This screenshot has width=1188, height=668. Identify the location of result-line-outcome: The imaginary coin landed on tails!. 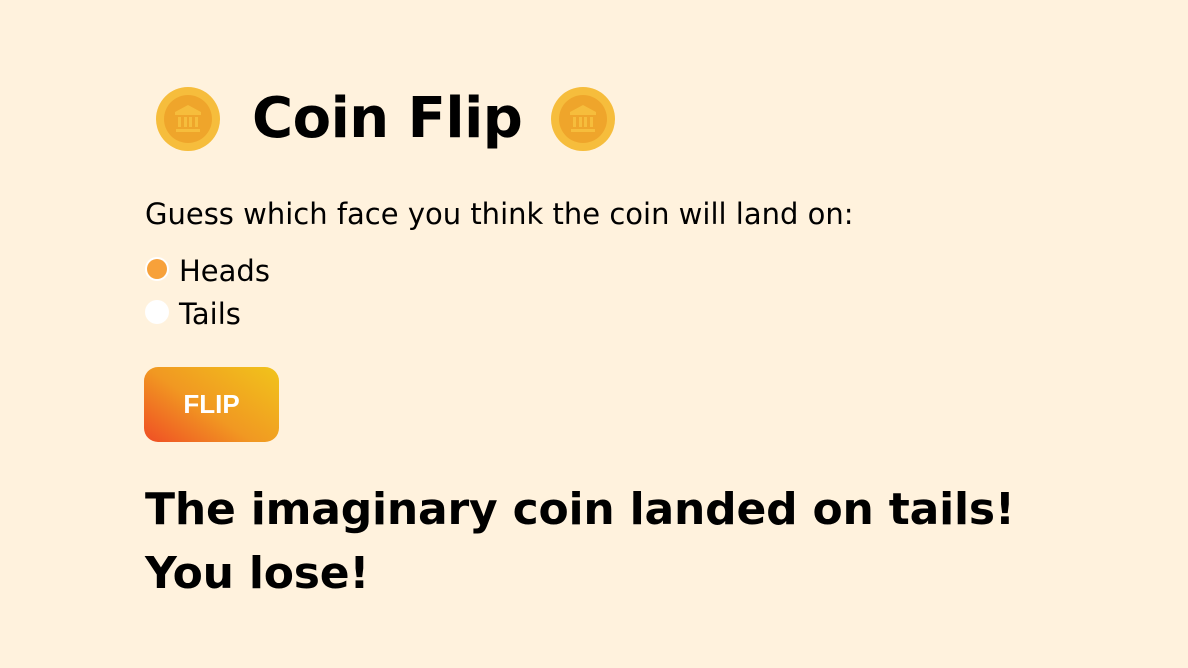
(580, 509).